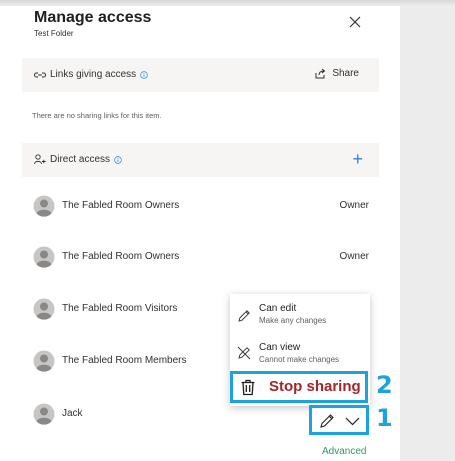  I want to click on chevron-down-icon, so click(352, 421).